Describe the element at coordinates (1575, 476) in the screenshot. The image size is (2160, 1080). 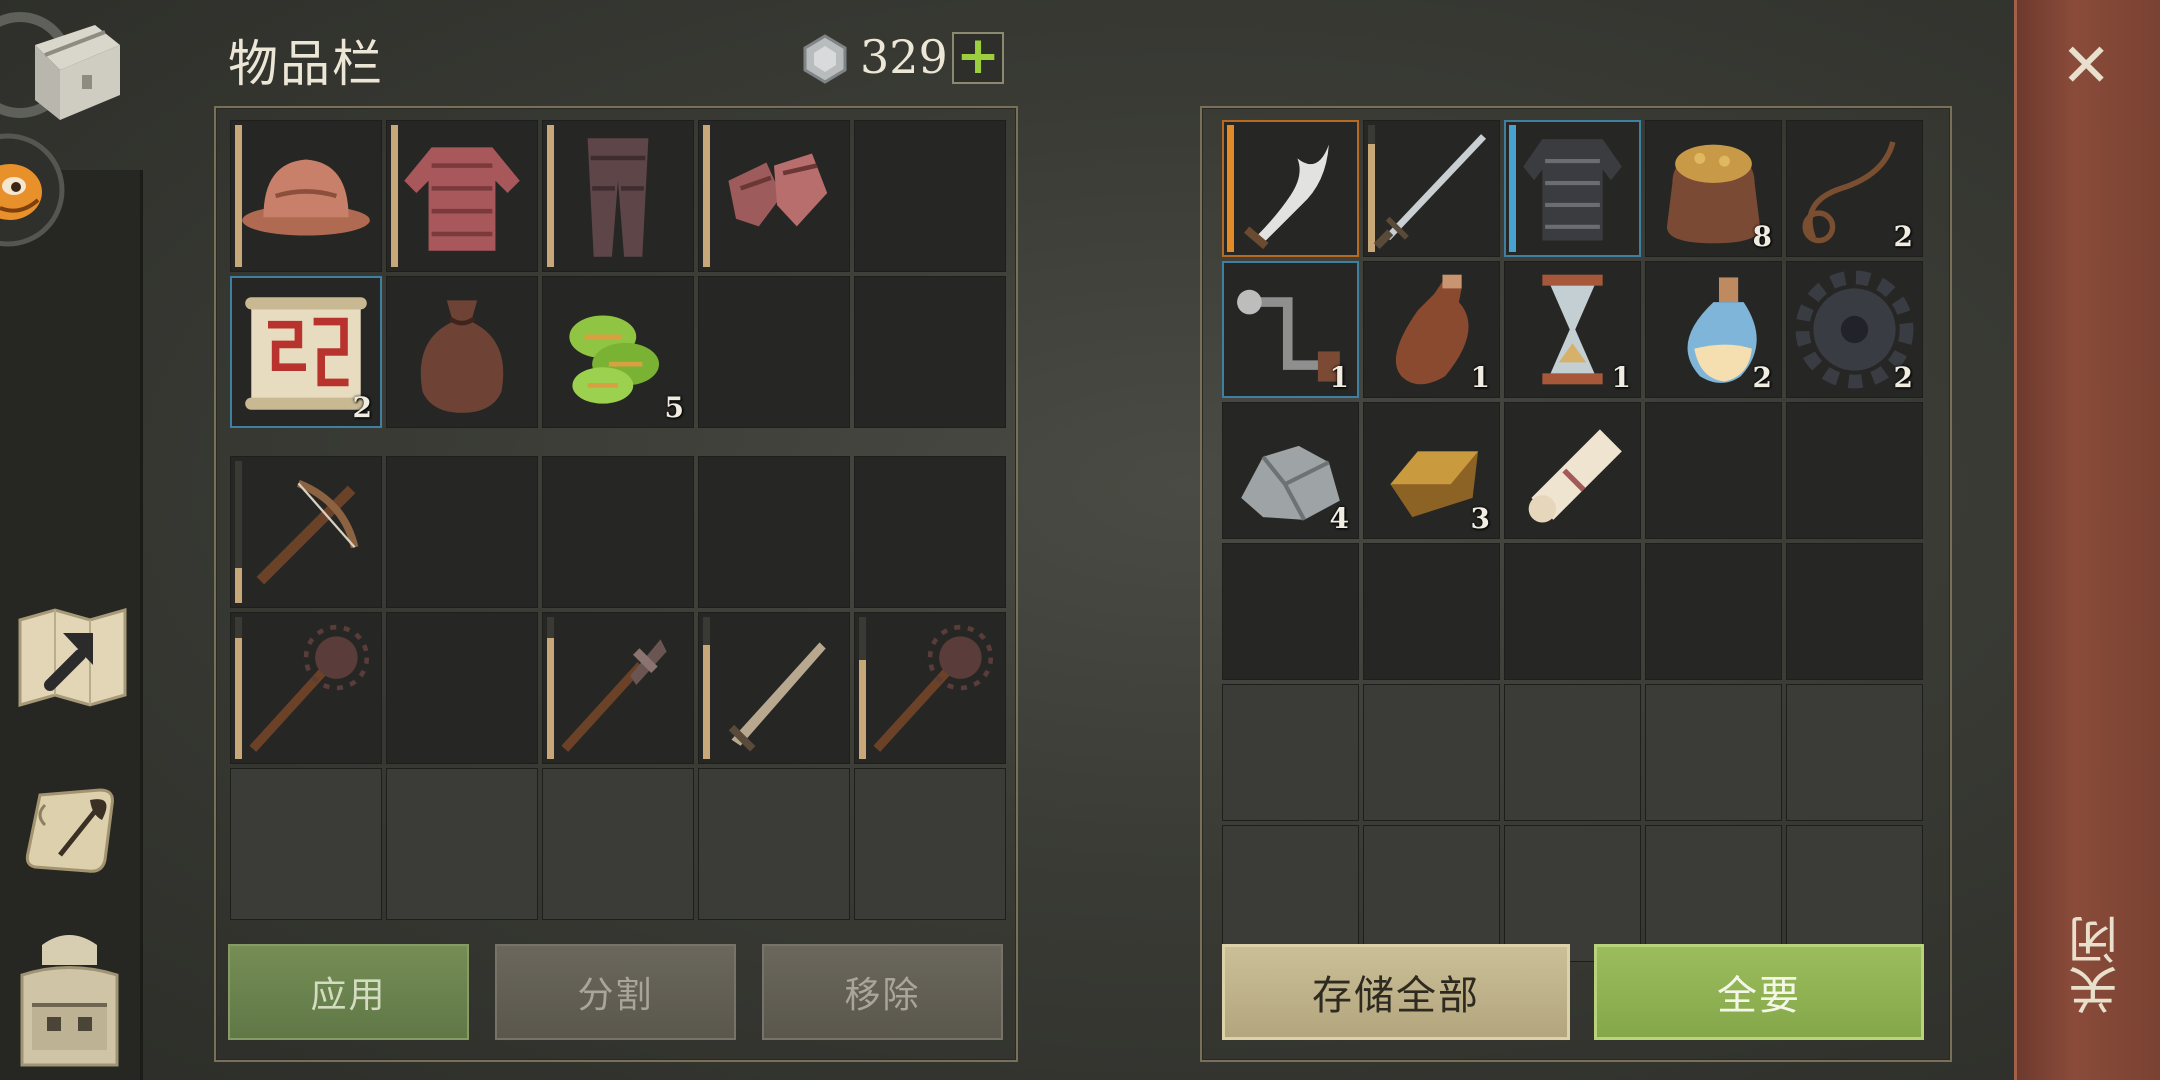
I see `paper-scroll-icon` at that location.